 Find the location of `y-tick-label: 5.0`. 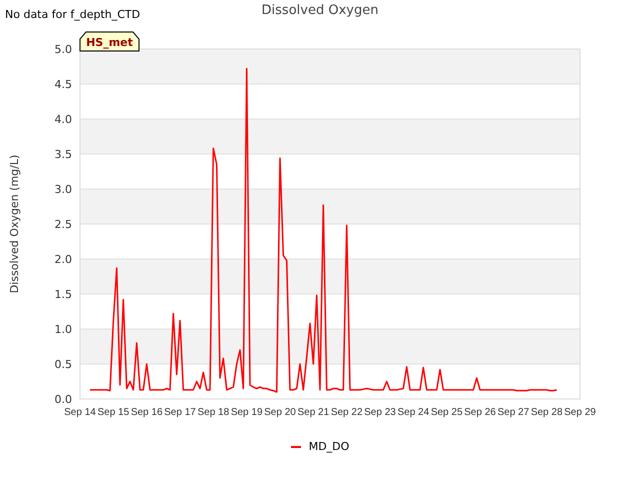

y-tick-label: 5.0 is located at coordinates (63, 49).